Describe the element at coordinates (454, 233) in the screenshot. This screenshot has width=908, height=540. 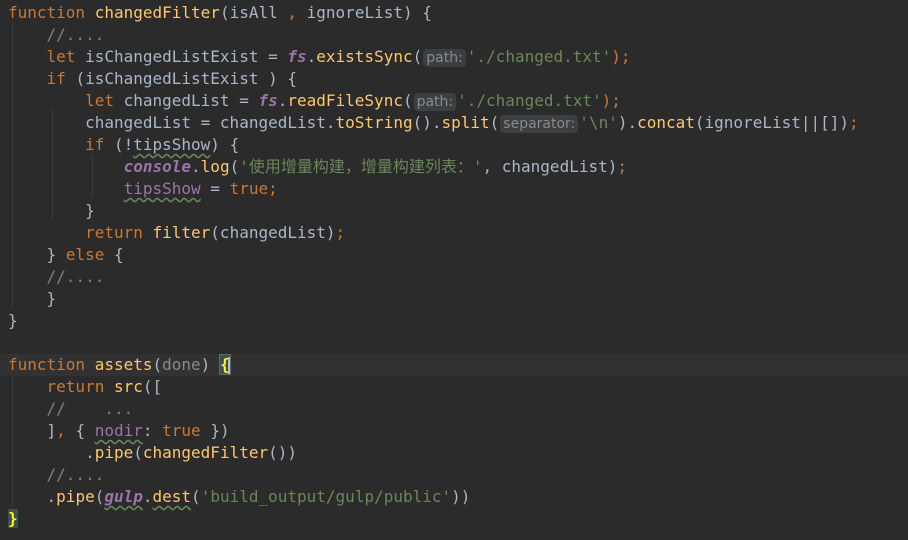
I see `code-line: return filter(changedList);` at that location.